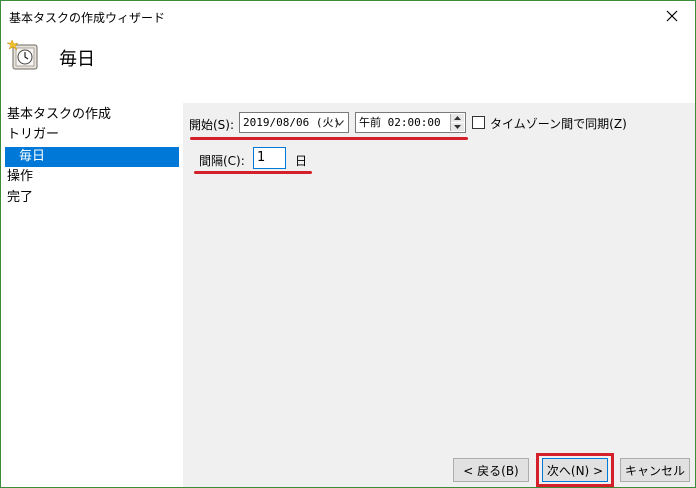  Describe the element at coordinates (20, 198) in the screenshot. I see `step-finish: 完了` at that location.